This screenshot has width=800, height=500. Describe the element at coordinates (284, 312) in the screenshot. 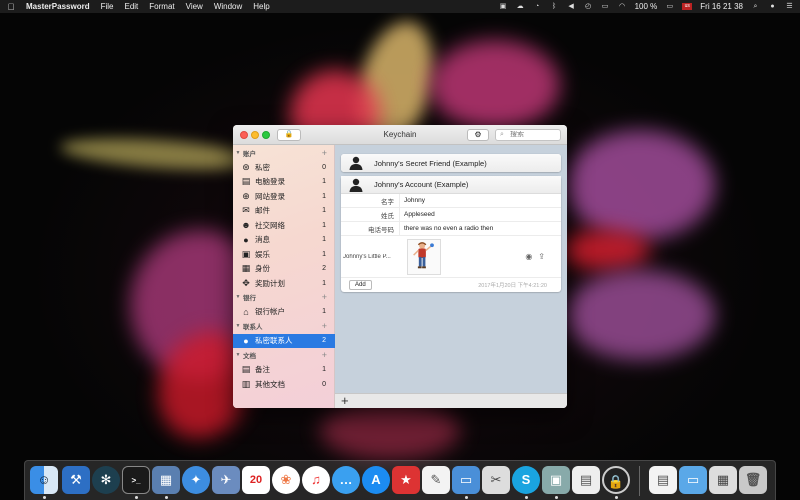

I see `sidebar-item-bank-account: ⌂ 银行帐户 1` at that location.